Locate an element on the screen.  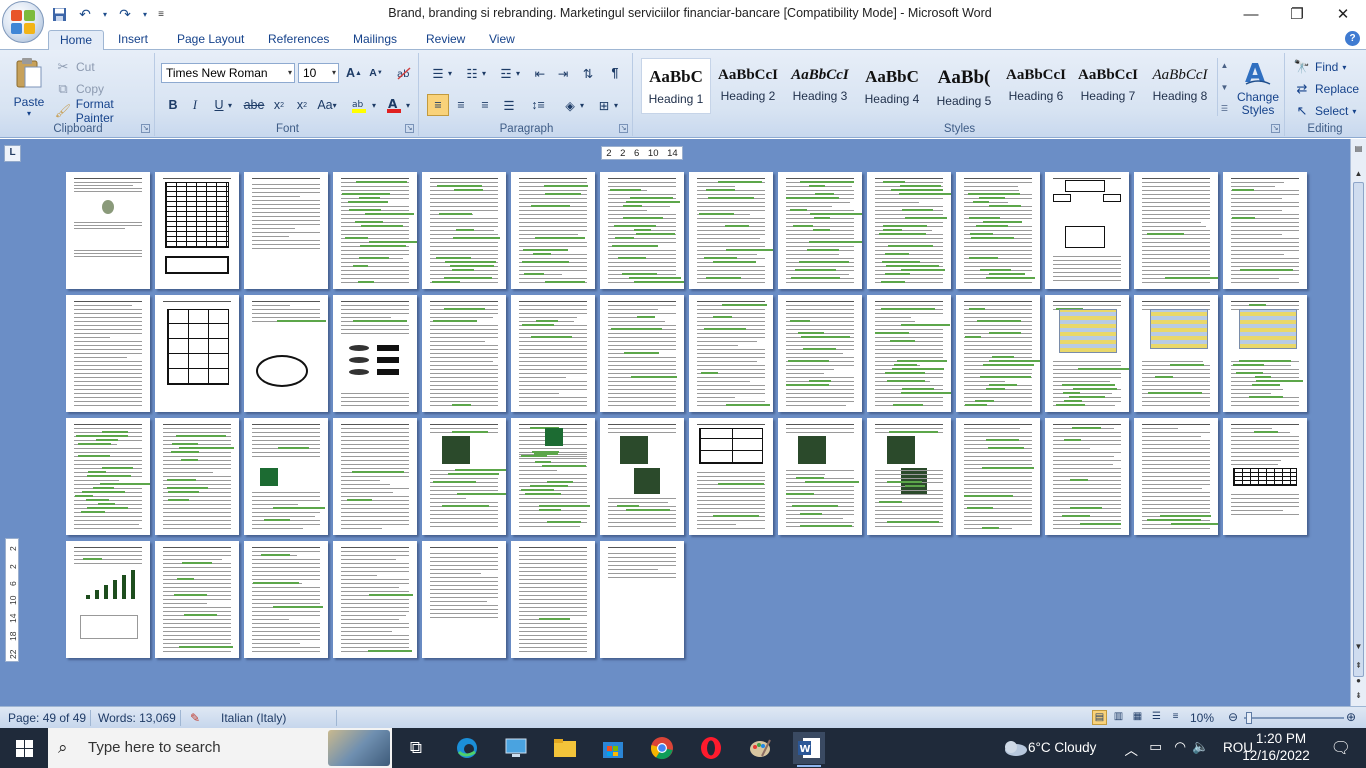
tab-review: Review is located at coordinates (445, 40).